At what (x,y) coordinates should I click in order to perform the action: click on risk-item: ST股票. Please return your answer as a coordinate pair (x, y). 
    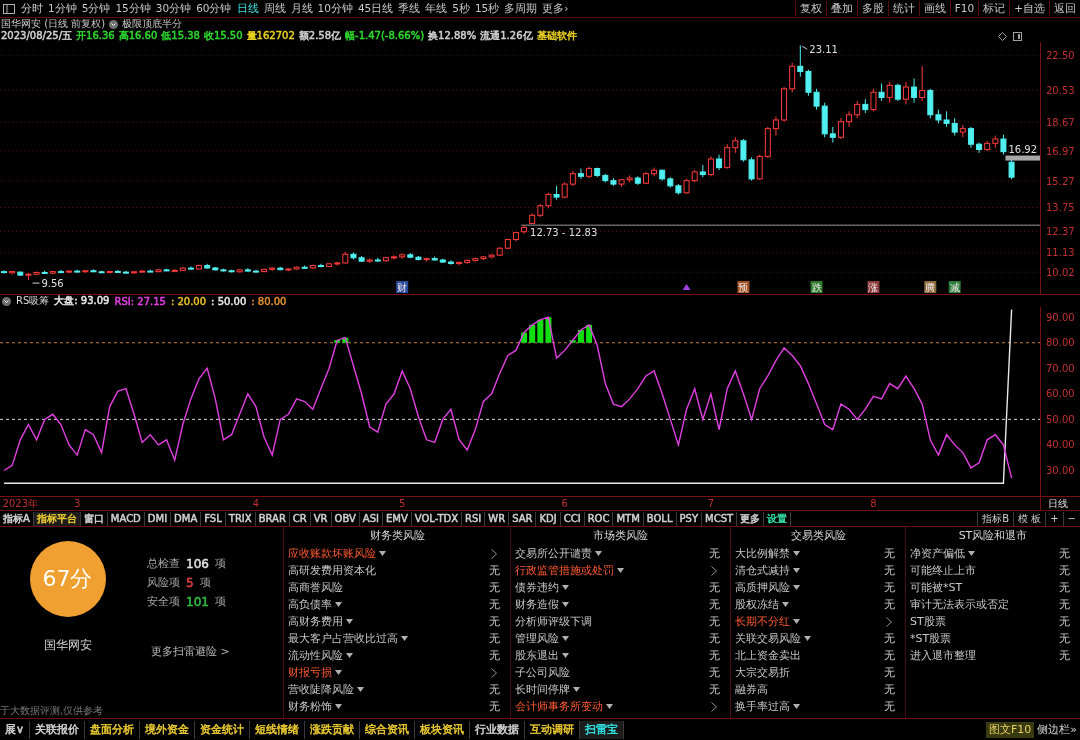
    Looking at the image, I should click on (928, 621).